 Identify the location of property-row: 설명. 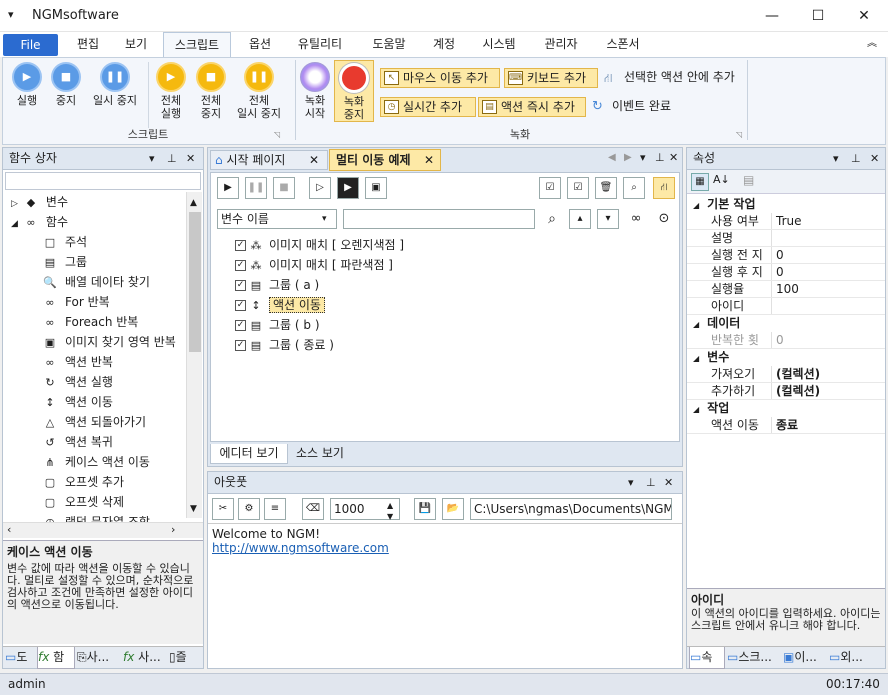
(786, 238).